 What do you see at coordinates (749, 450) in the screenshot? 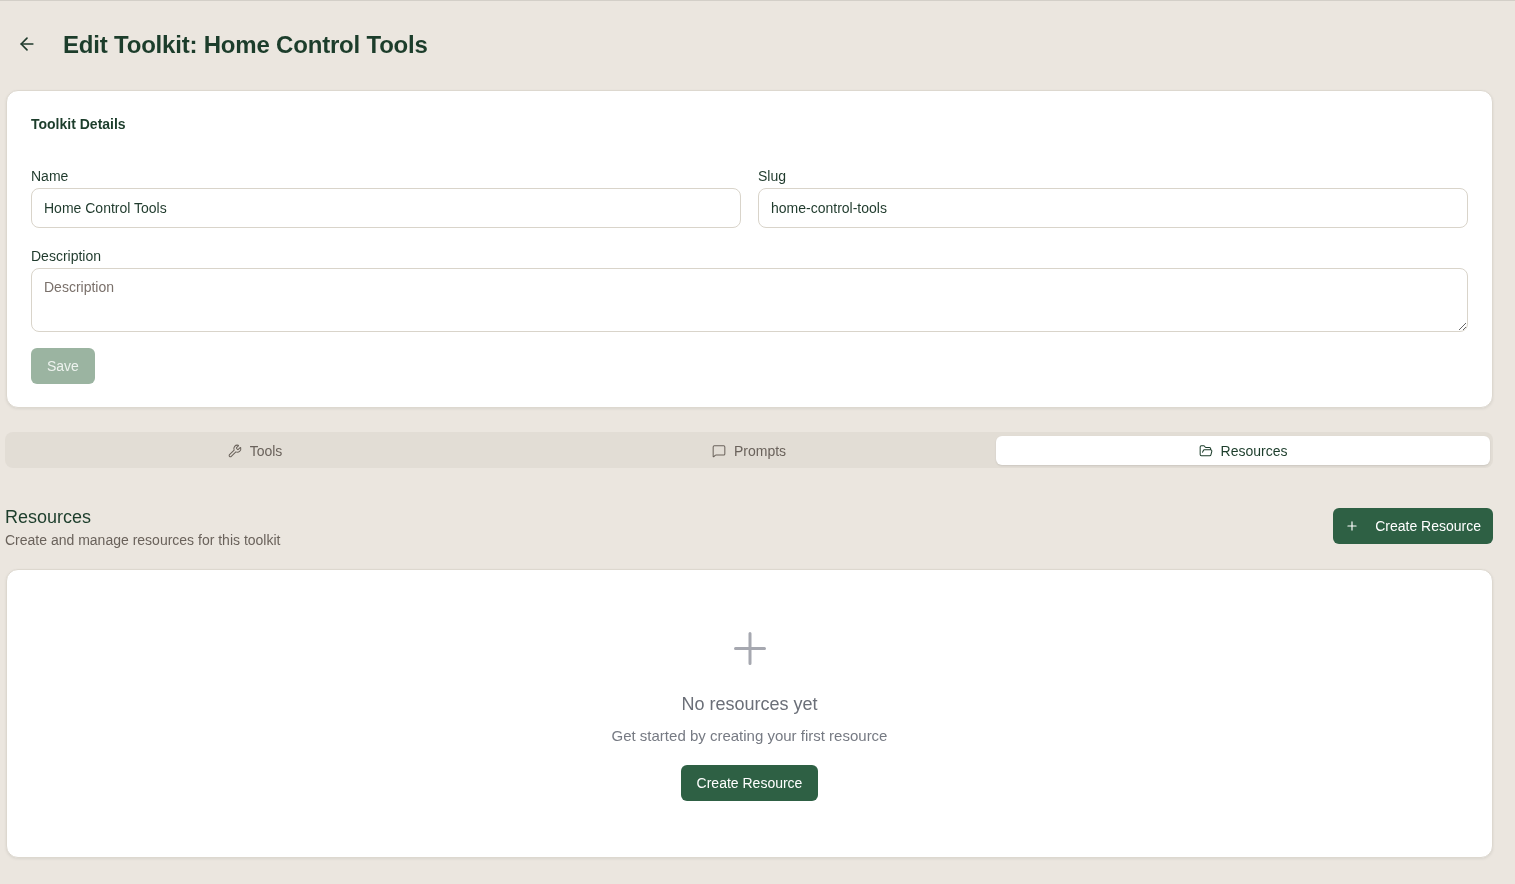
I see `tab: Prompts` at bounding box center [749, 450].